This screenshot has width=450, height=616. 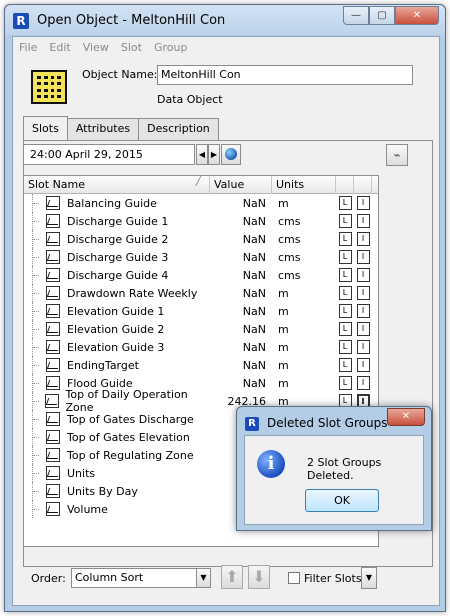 I want to click on table-row: Discharge Guide 3 NaN cms L I, so click(x=201, y=257).